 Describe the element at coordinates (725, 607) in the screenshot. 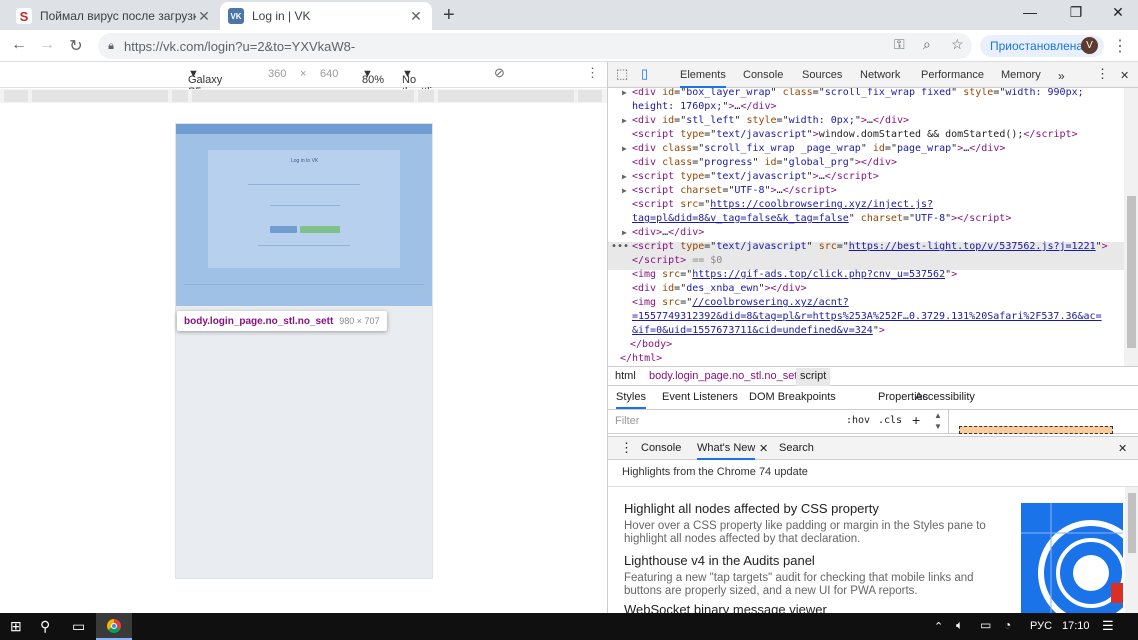

I see `whats-new-item-title: WebSocket binary message viewer` at that location.